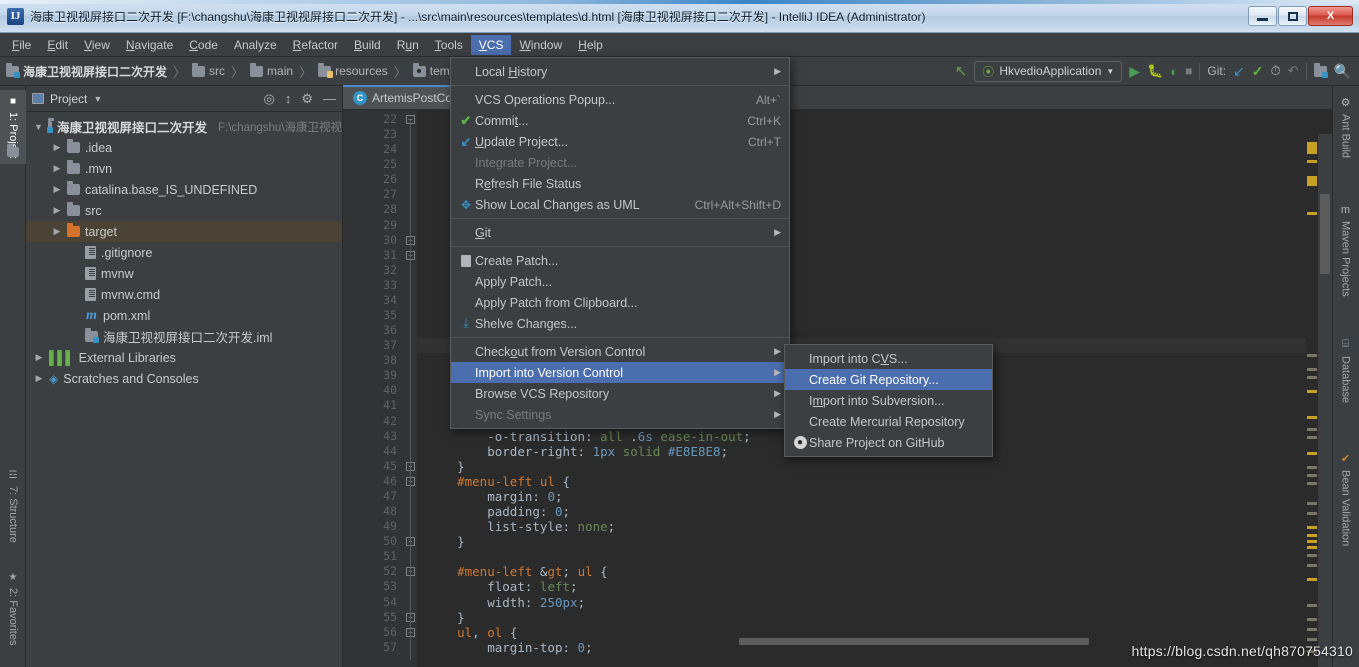  What do you see at coordinates (86, 71) in the screenshot?
I see `breadcrumb-item: 海康卫视视屏接口二次开发` at bounding box center [86, 71].